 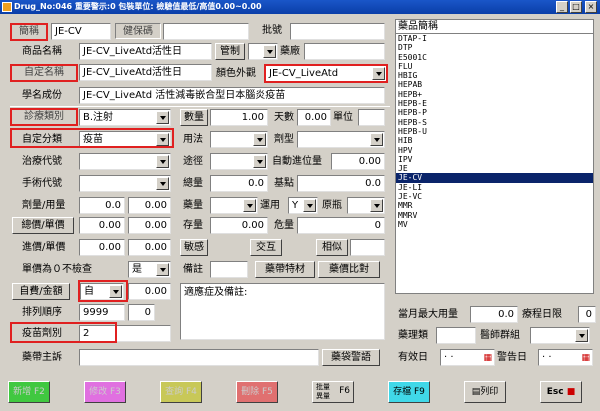 I want to click on total-price-button: 總價/單價, so click(x=43, y=225).